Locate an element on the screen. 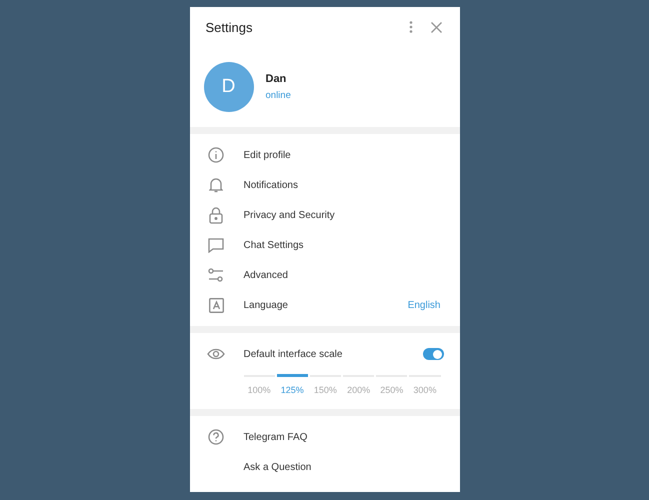 This screenshot has height=500, width=649. scale-label: Default interface scale is located at coordinates (294, 354).